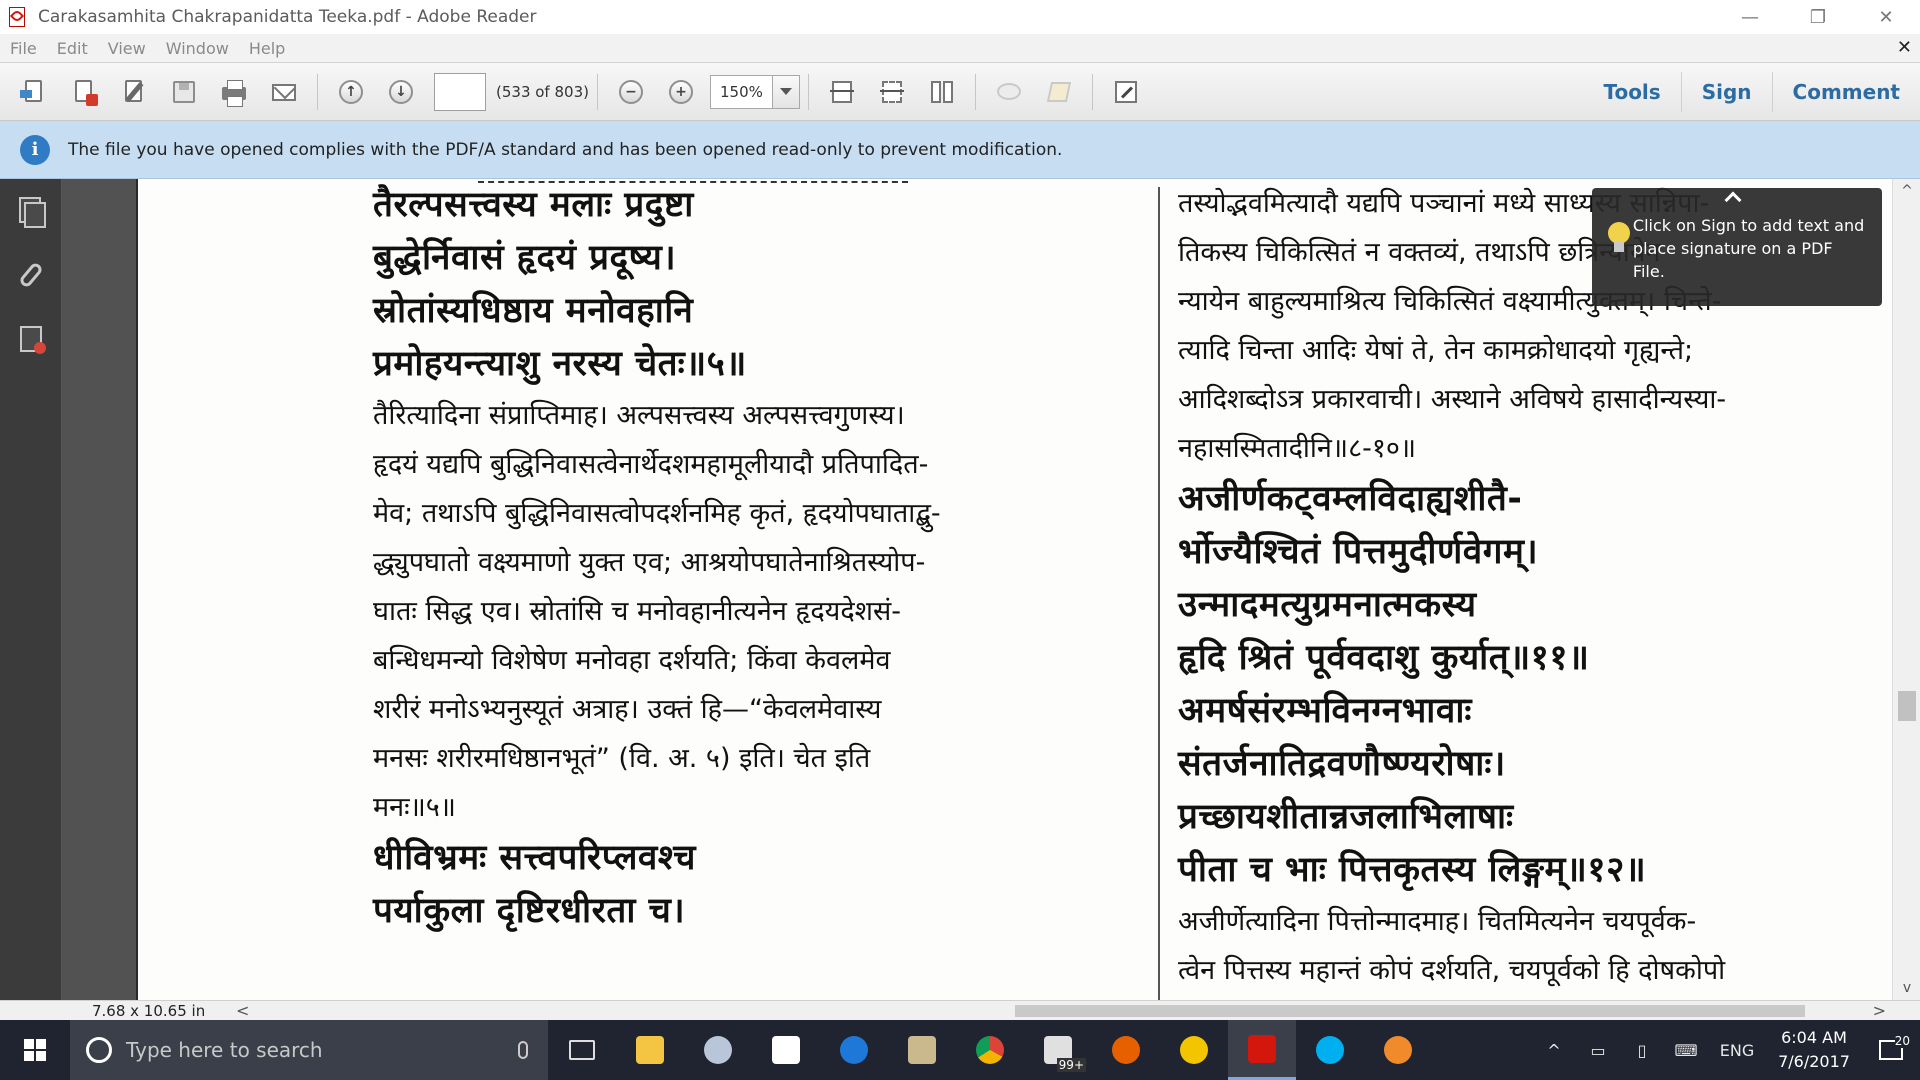 This screenshot has width=1920, height=1080. What do you see at coordinates (1325, 711) in the screenshot?
I see `verse-line: अमर्षसंरम्भविनग्नभावाः` at bounding box center [1325, 711].